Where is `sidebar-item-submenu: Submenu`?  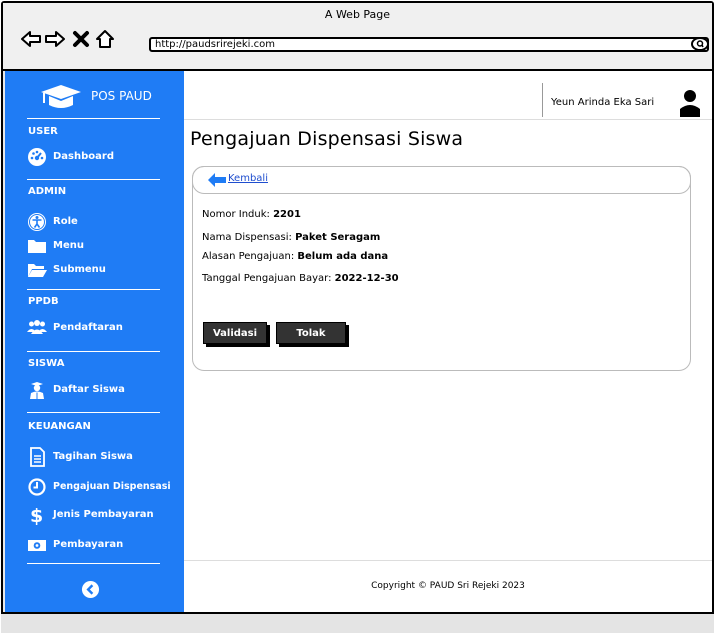
sidebar-item-submenu: Submenu is located at coordinates (102, 271).